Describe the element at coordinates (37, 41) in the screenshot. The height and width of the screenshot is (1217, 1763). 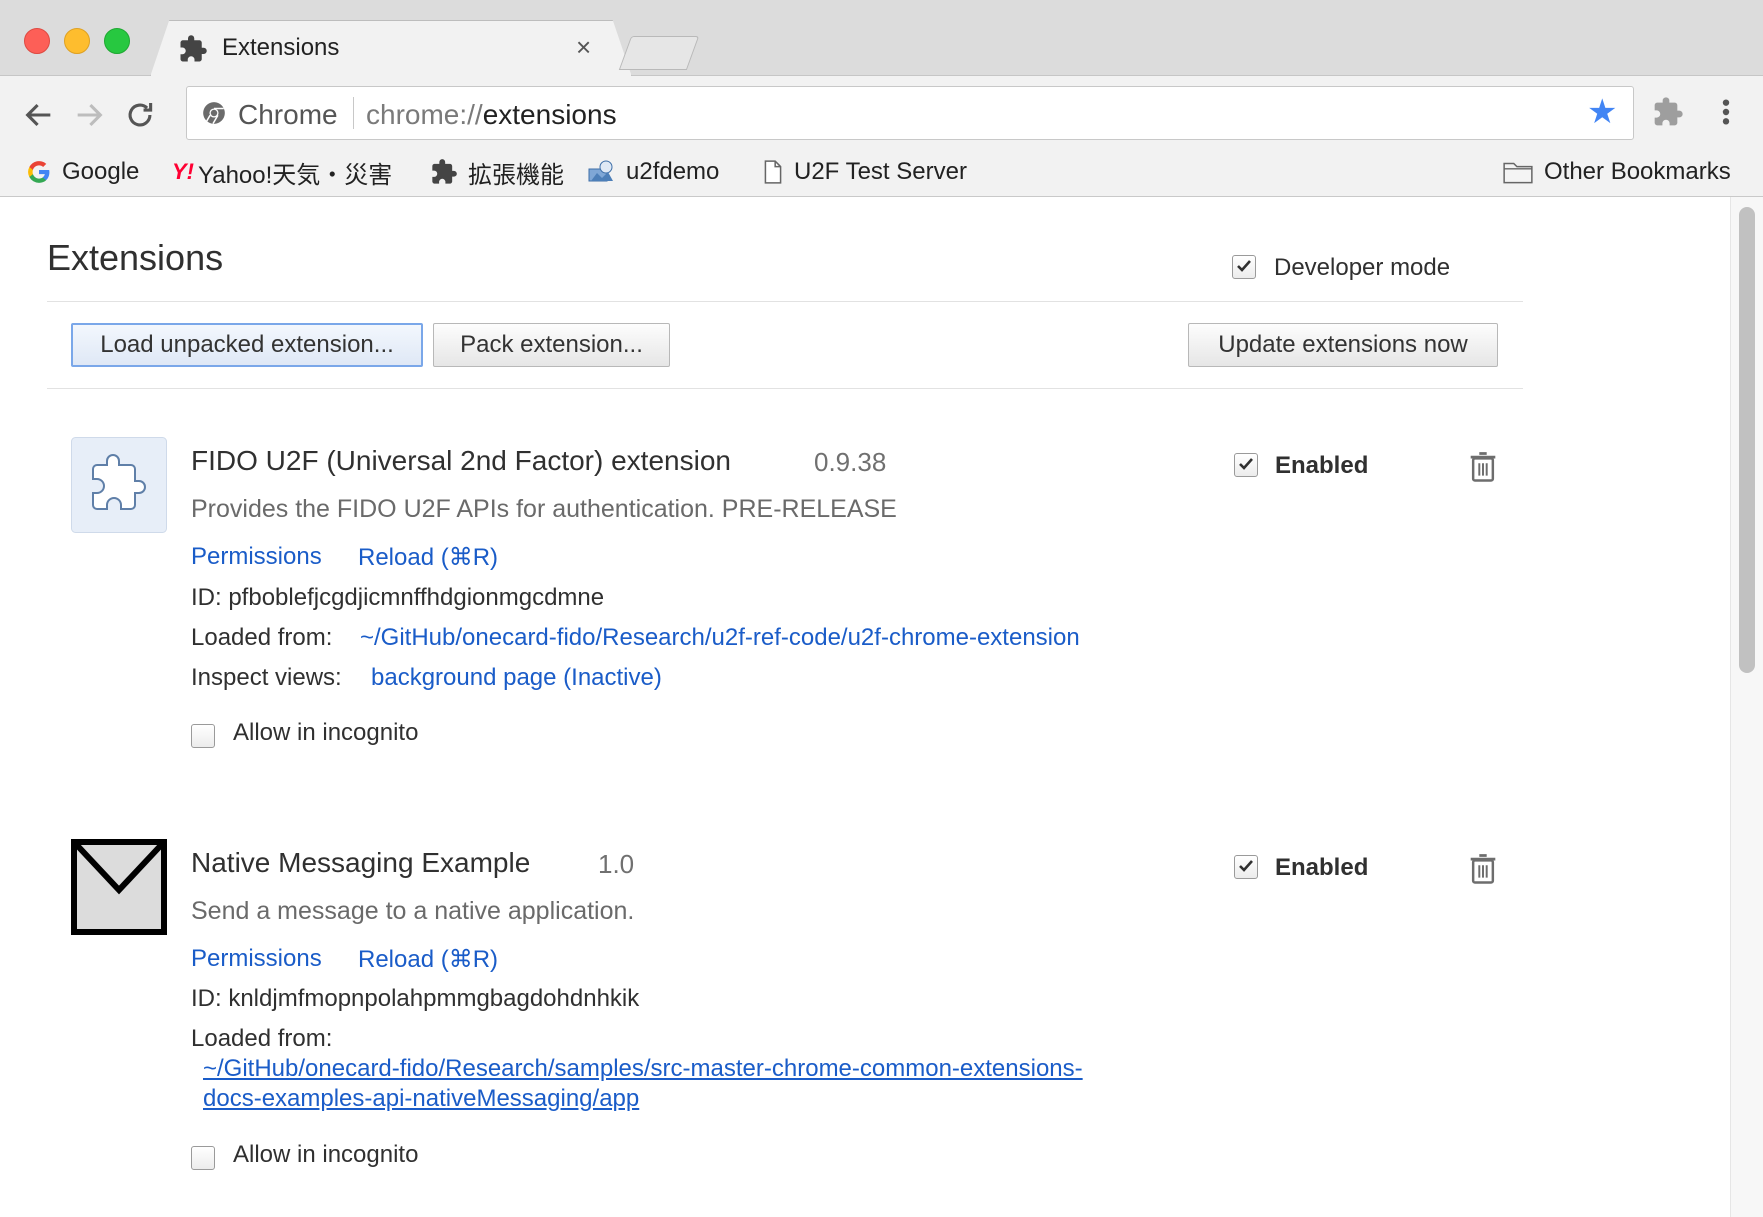
I see `close-window-button` at that location.